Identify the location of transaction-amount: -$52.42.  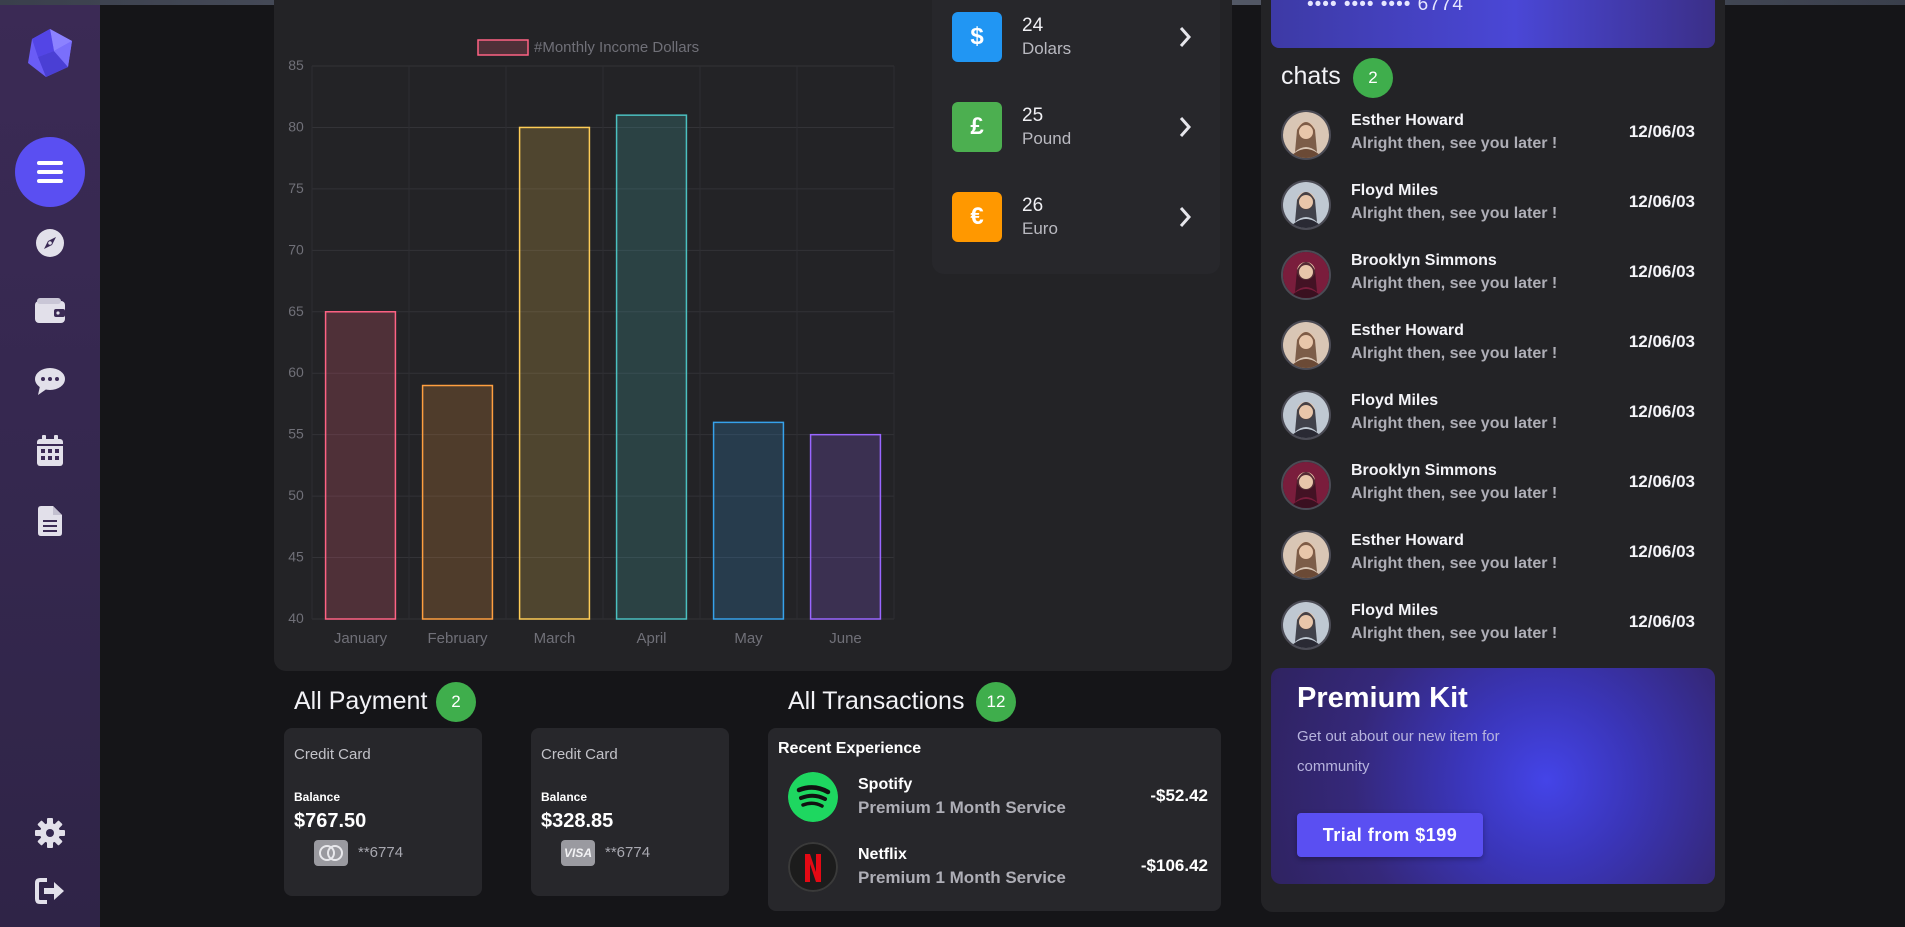
(1179, 795).